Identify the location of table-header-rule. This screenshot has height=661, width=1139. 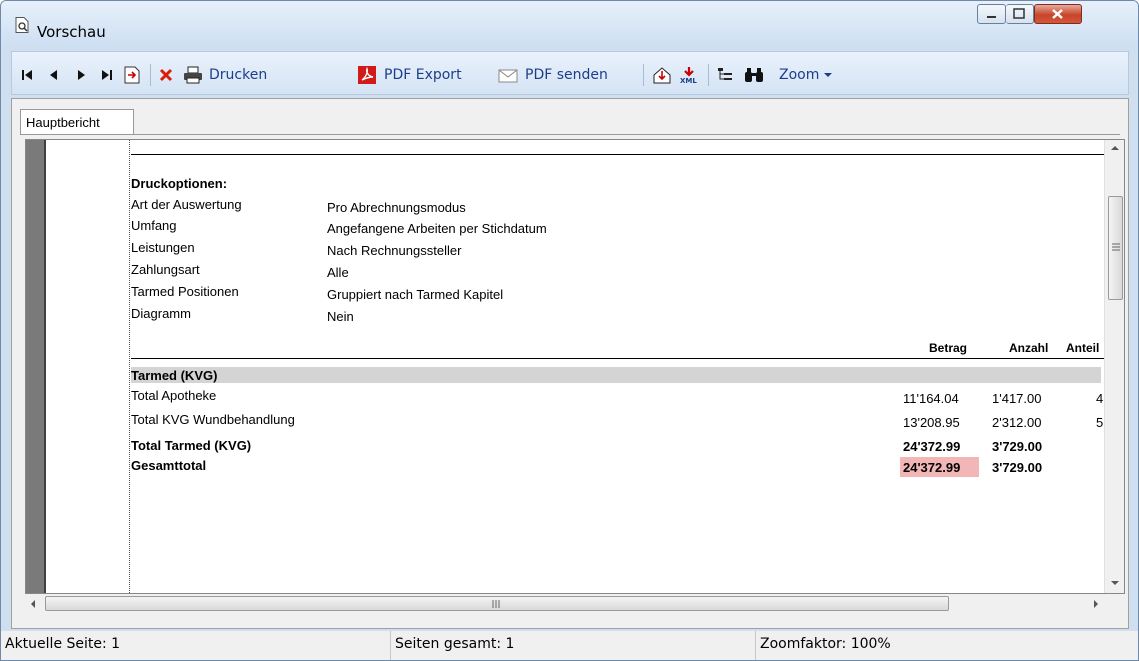
(617, 358).